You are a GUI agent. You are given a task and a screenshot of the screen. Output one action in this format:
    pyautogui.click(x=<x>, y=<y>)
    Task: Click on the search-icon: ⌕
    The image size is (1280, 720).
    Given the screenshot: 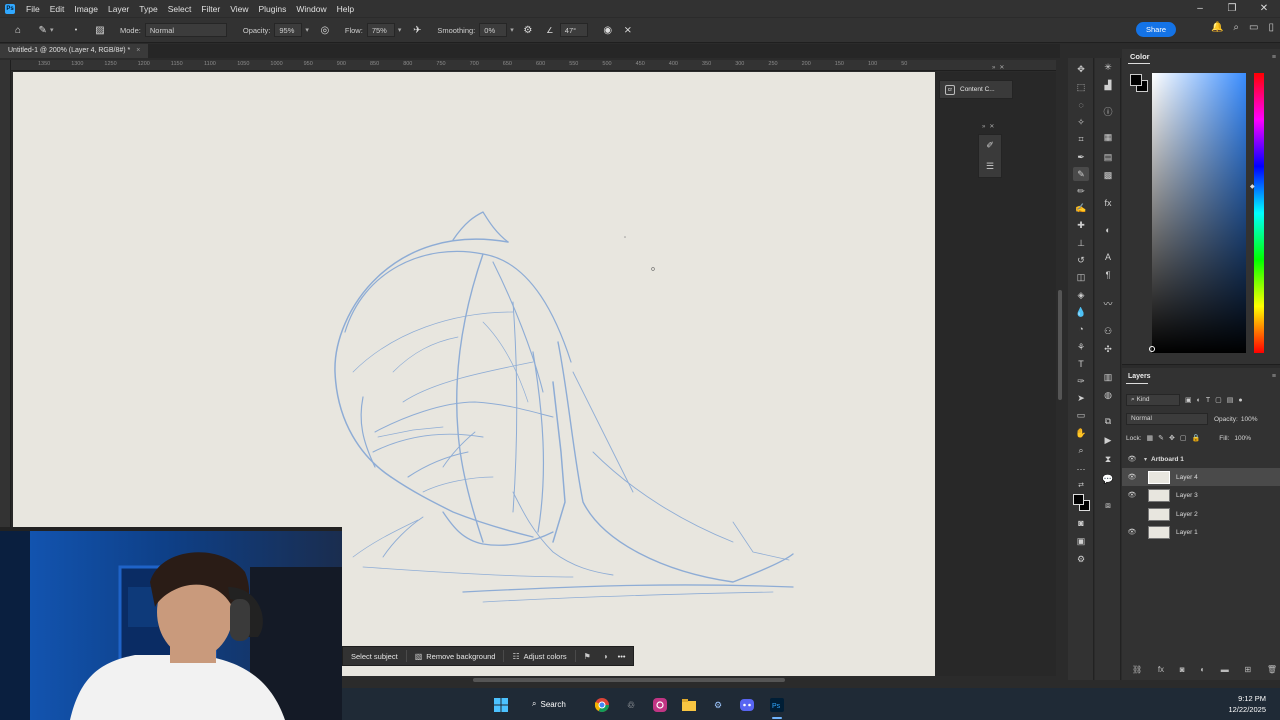 What is the action you would take?
    pyautogui.click(x=1236, y=27)
    